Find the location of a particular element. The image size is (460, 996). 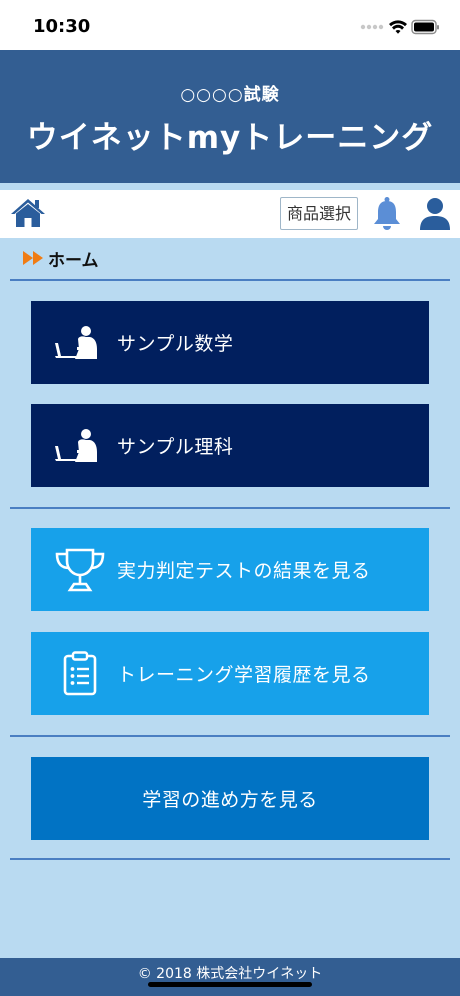

user-icon is located at coordinates (435, 214).